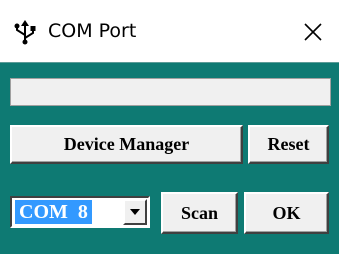  I want to click on device-manager-button: Device Manager, so click(126, 144).